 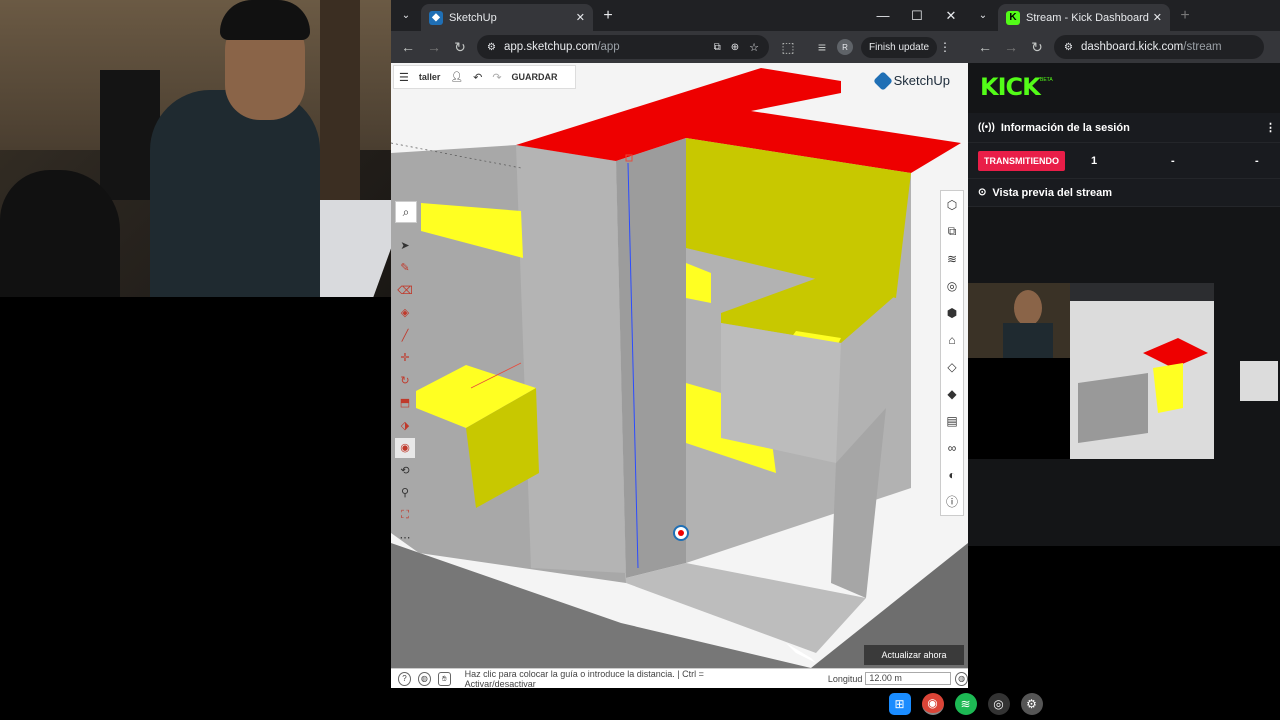 What do you see at coordinates (623, 47) in the screenshot?
I see `address-bar: ⚙ app.sketchup.com/app ⧉ ⊕ ☆` at bounding box center [623, 47].